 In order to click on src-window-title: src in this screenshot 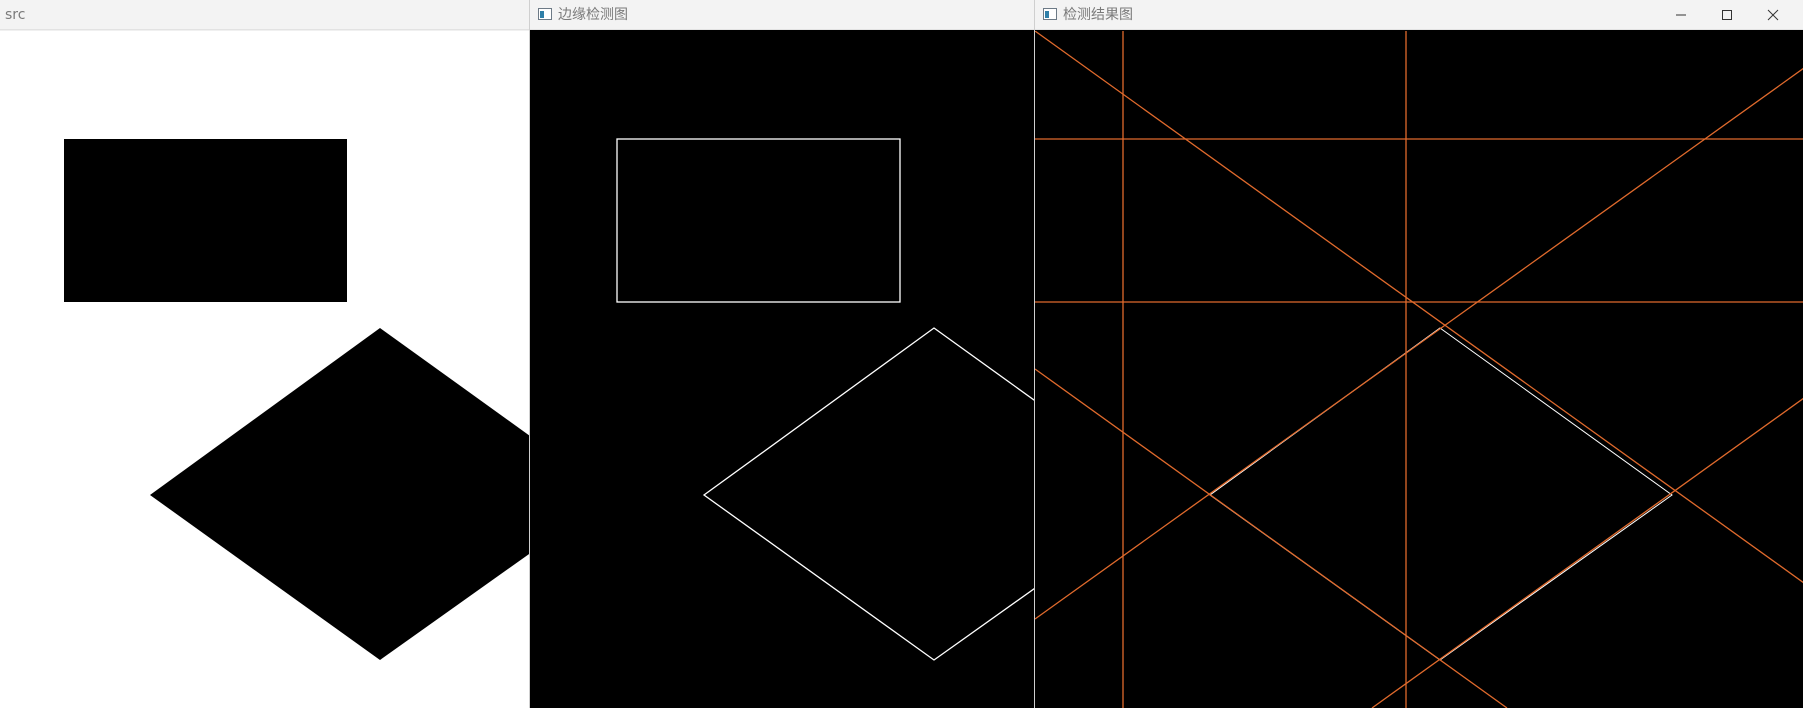, I will do `click(15, 15)`.